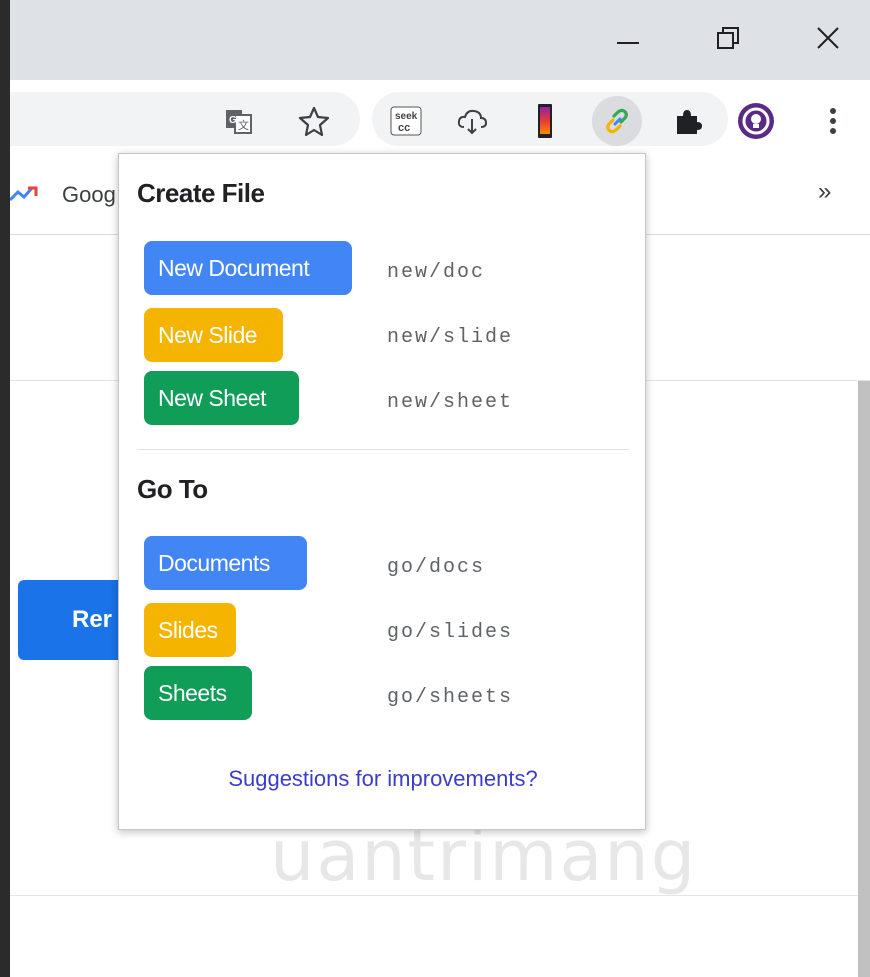  I want to click on bookmark-star-button, so click(314, 121).